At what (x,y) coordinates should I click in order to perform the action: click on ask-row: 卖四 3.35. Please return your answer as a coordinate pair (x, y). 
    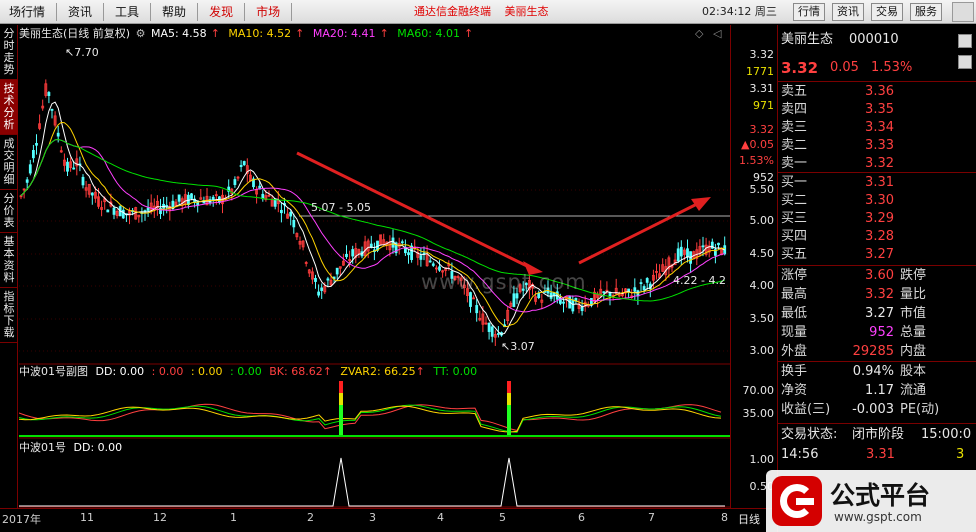
    Looking at the image, I should click on (877, 110).